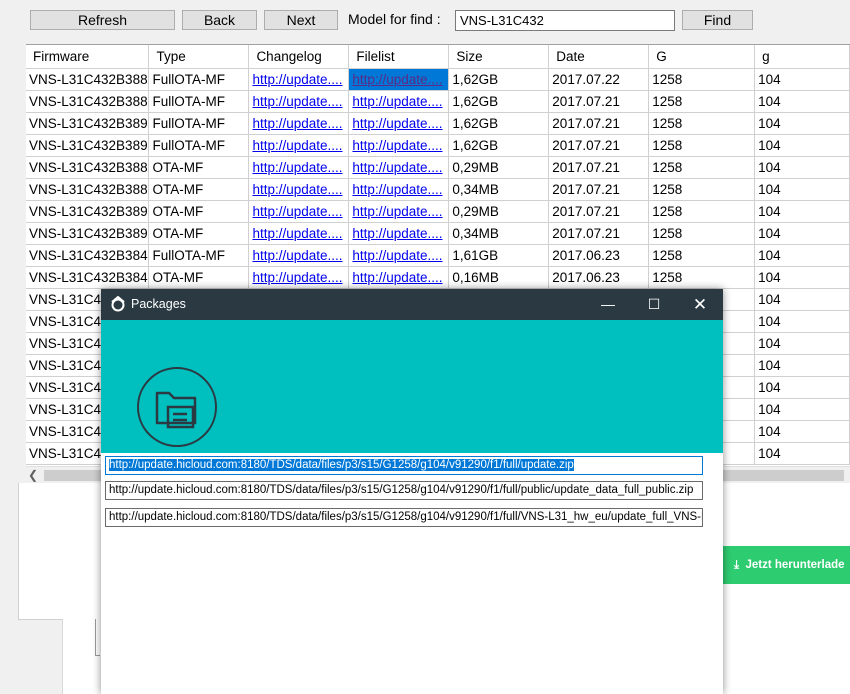 The image size is (850, 694). I want to click on refresh-button: Refresh, so click(102, 20).